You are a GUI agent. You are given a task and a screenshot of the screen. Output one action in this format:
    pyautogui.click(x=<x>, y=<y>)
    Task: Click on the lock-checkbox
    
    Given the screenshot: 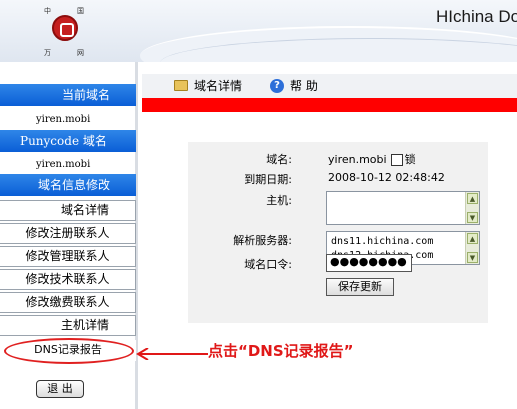 What is the action you would take?
    pyautogui.click(x=396, y=160)
    